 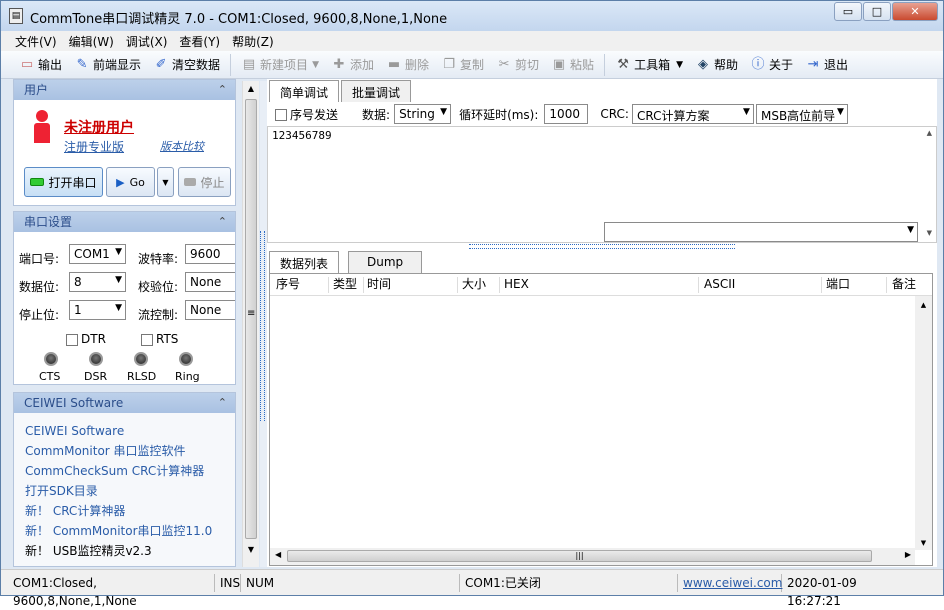 What do you see at coordinates (703, 64) in the screenshot?
I see `book-icon: ◈` at bounding box center [703, 64].